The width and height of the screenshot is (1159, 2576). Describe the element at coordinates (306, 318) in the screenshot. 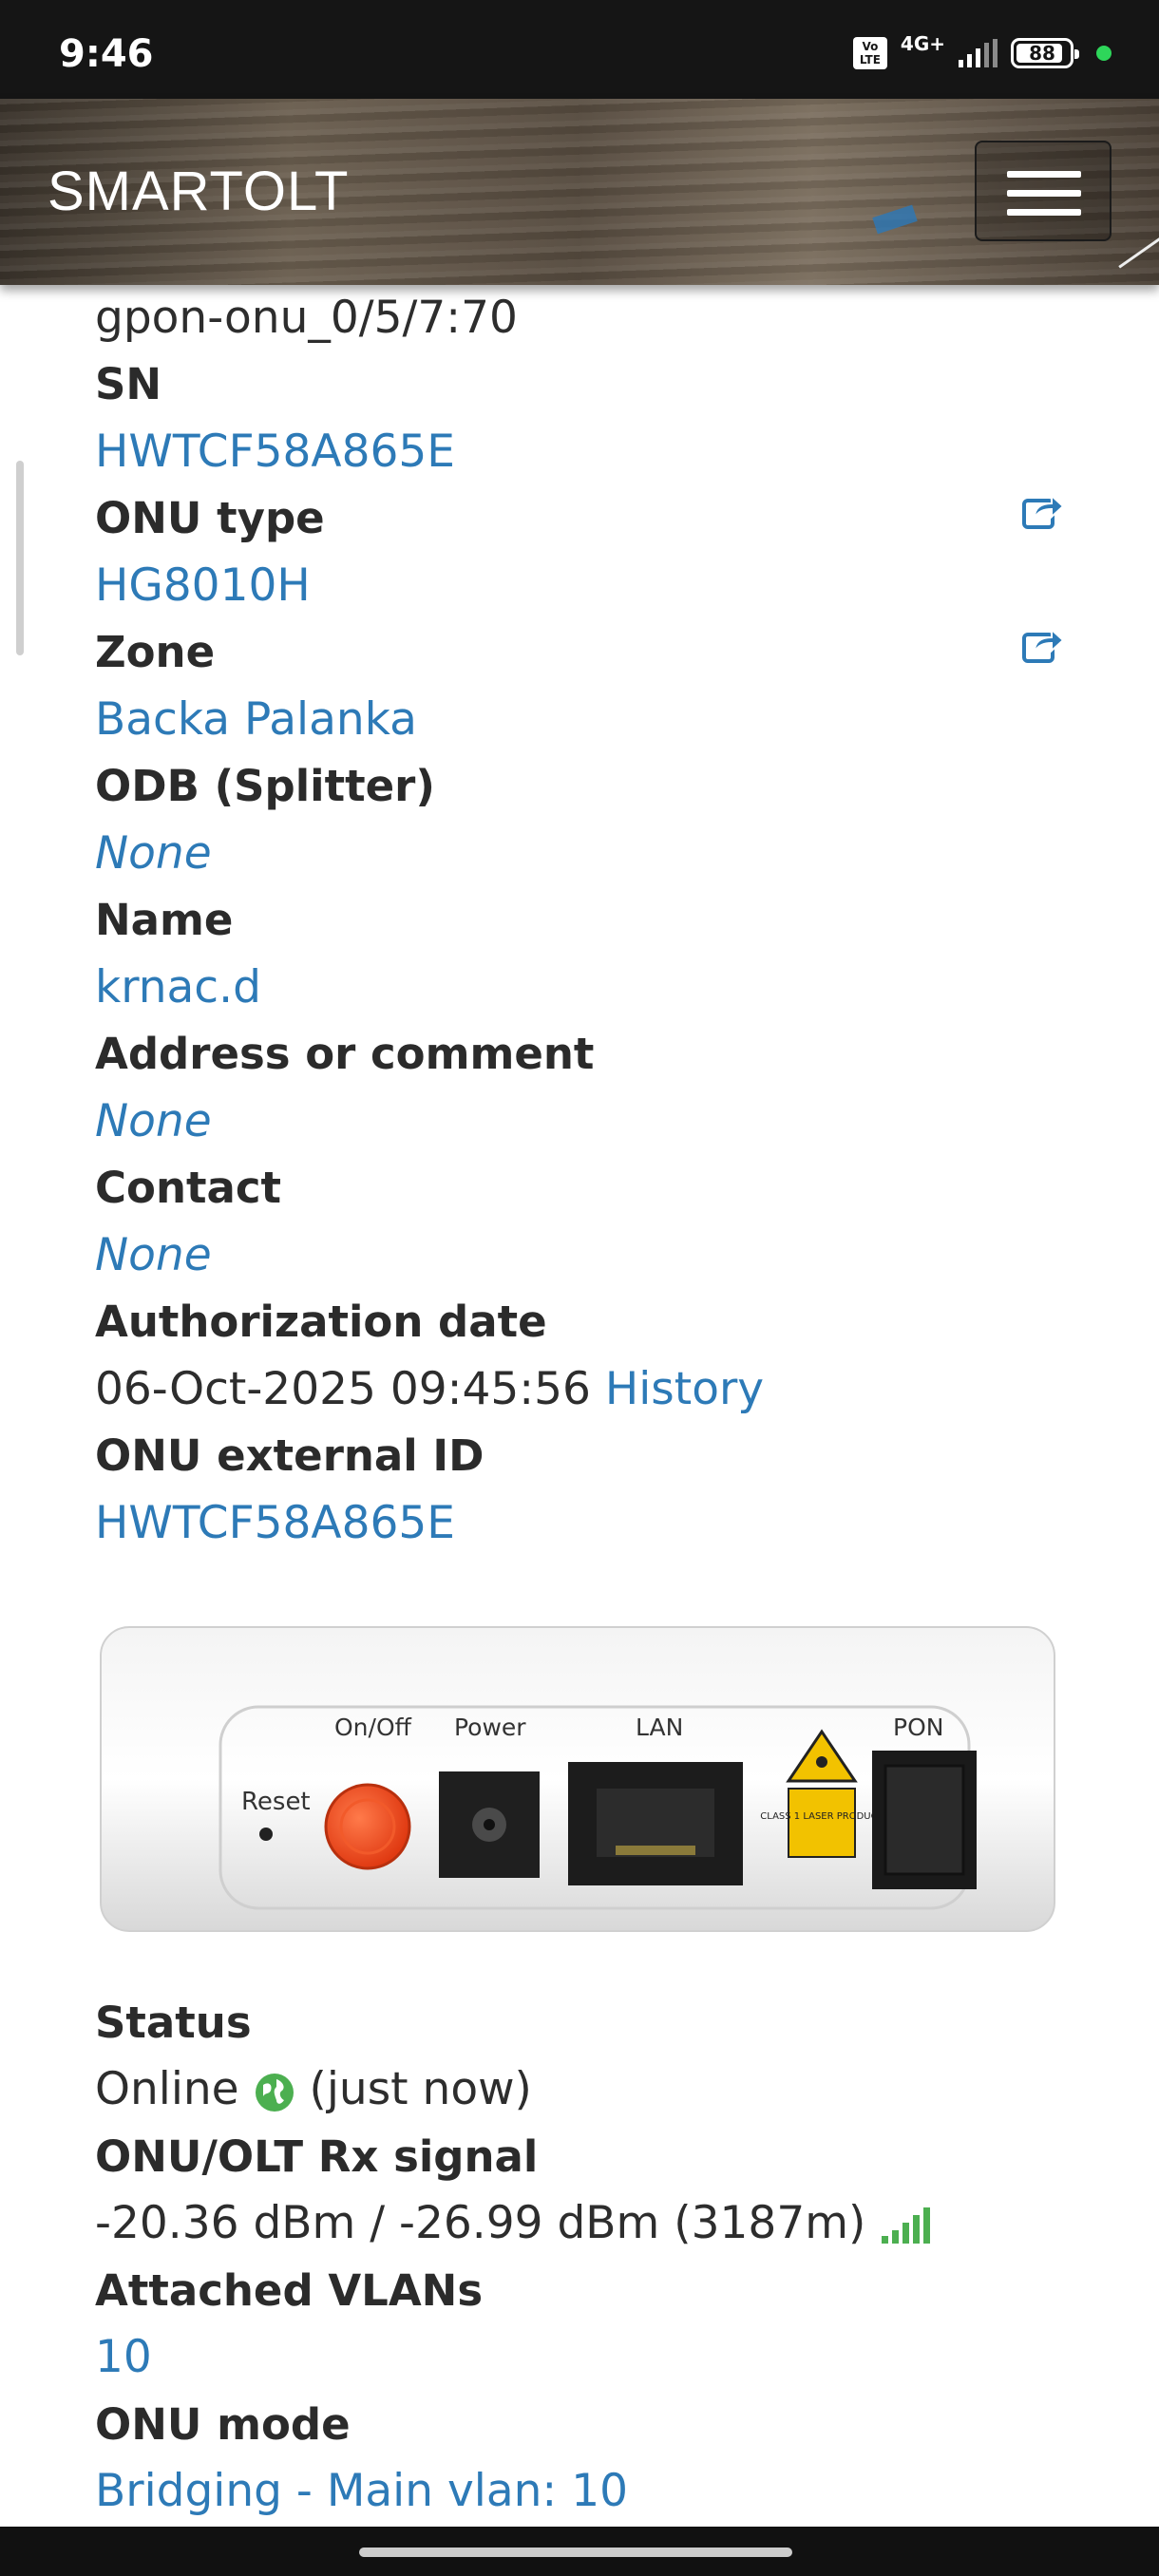

I see `onu-interface: gpon-onu_0/5/7:70` at that location.